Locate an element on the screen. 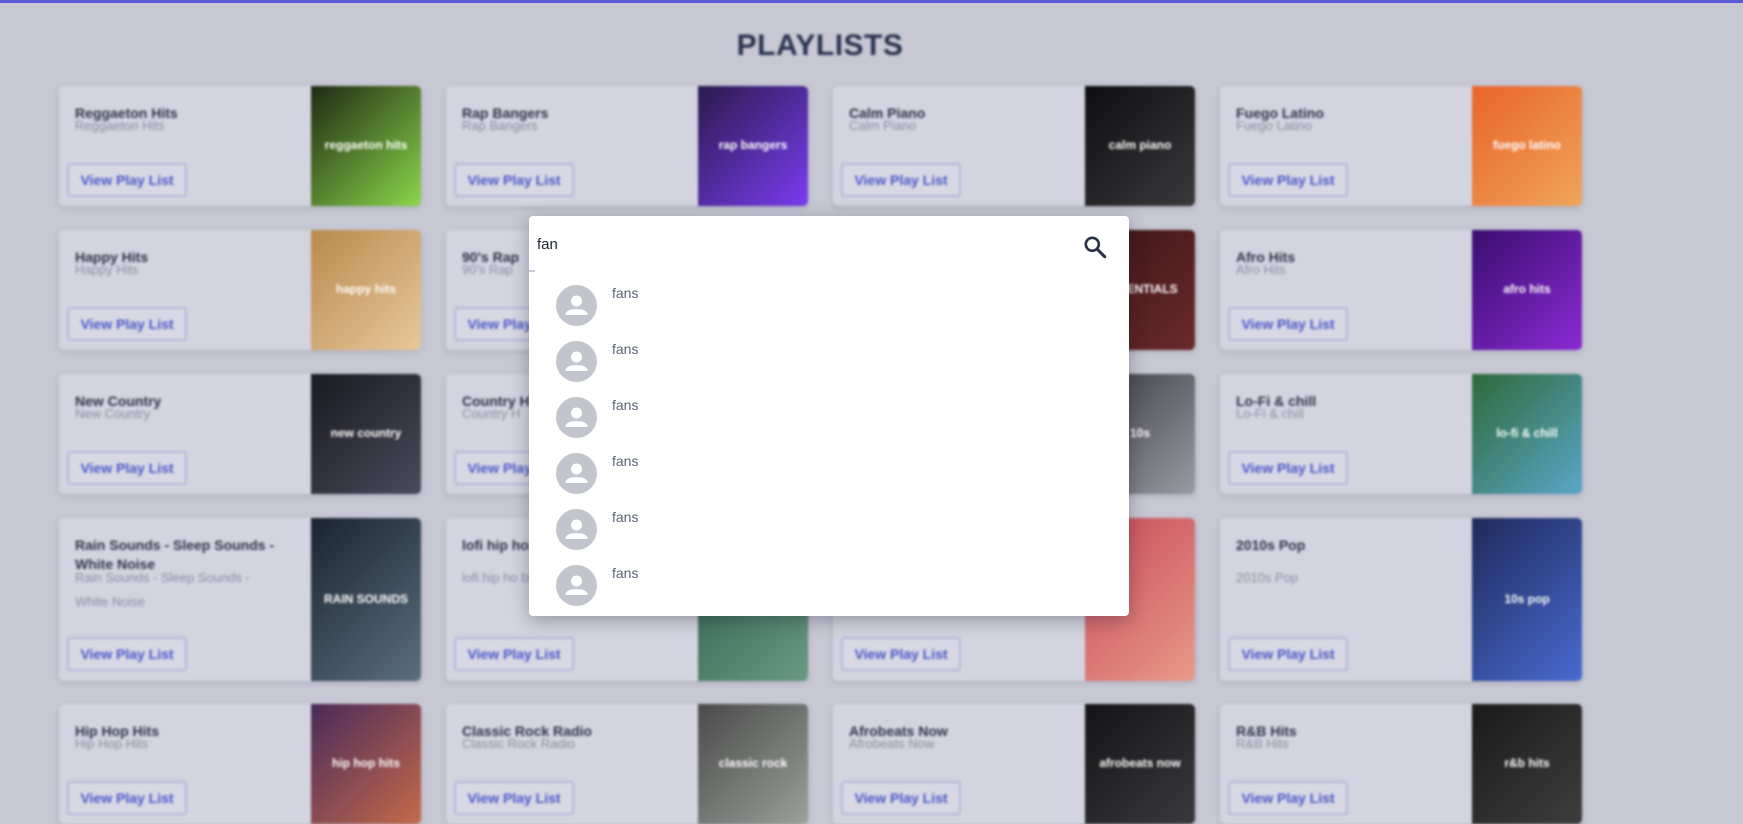 The width and height of the screenshot is (1743, 824). cover-text: calm piano is located at coordinates (1140, 145).